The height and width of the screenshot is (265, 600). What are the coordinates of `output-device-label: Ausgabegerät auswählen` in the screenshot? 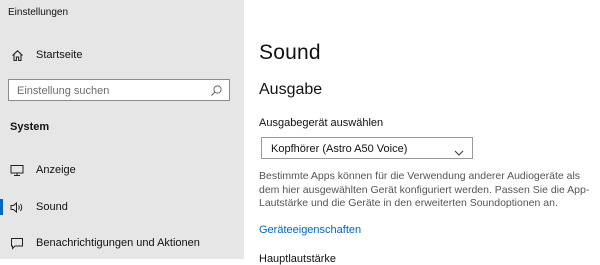 It's located at (321, 123).